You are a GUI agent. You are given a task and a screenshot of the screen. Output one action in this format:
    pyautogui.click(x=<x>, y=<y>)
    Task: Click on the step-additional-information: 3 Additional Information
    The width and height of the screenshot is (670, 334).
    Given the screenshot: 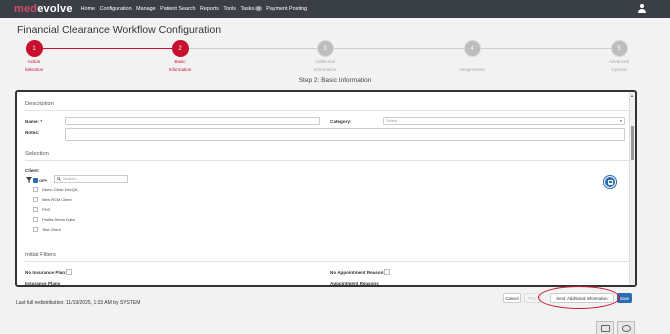 What is the action you would take?
    pyautogui.click(x=325, y=55)
    